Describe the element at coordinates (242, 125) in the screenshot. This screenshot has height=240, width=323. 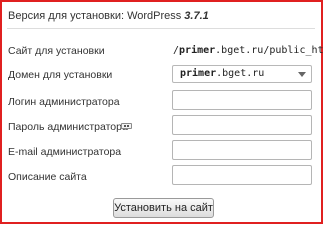
I see `admin-password-input` at that location.